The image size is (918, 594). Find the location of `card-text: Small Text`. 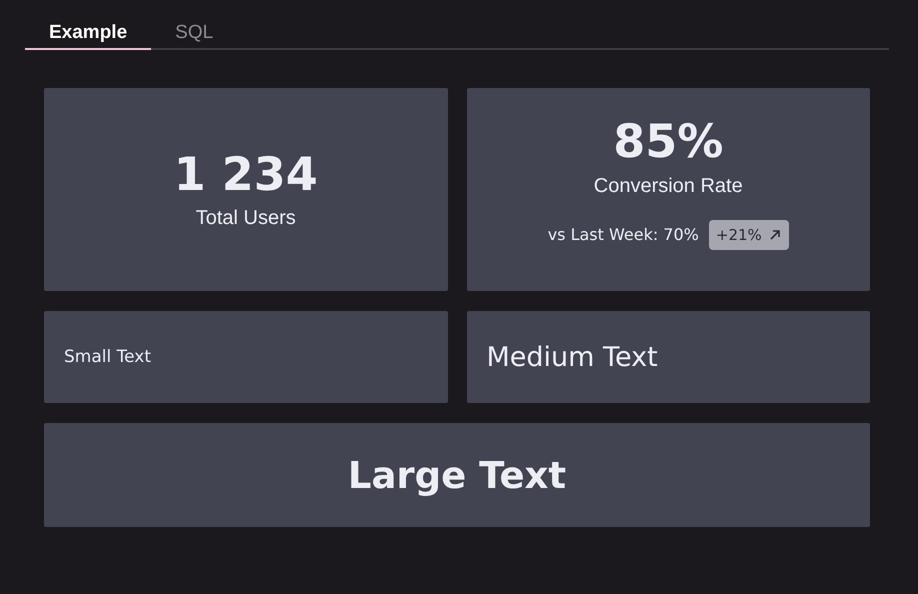

card-text: Small Text is located at coordinates (108, 357).